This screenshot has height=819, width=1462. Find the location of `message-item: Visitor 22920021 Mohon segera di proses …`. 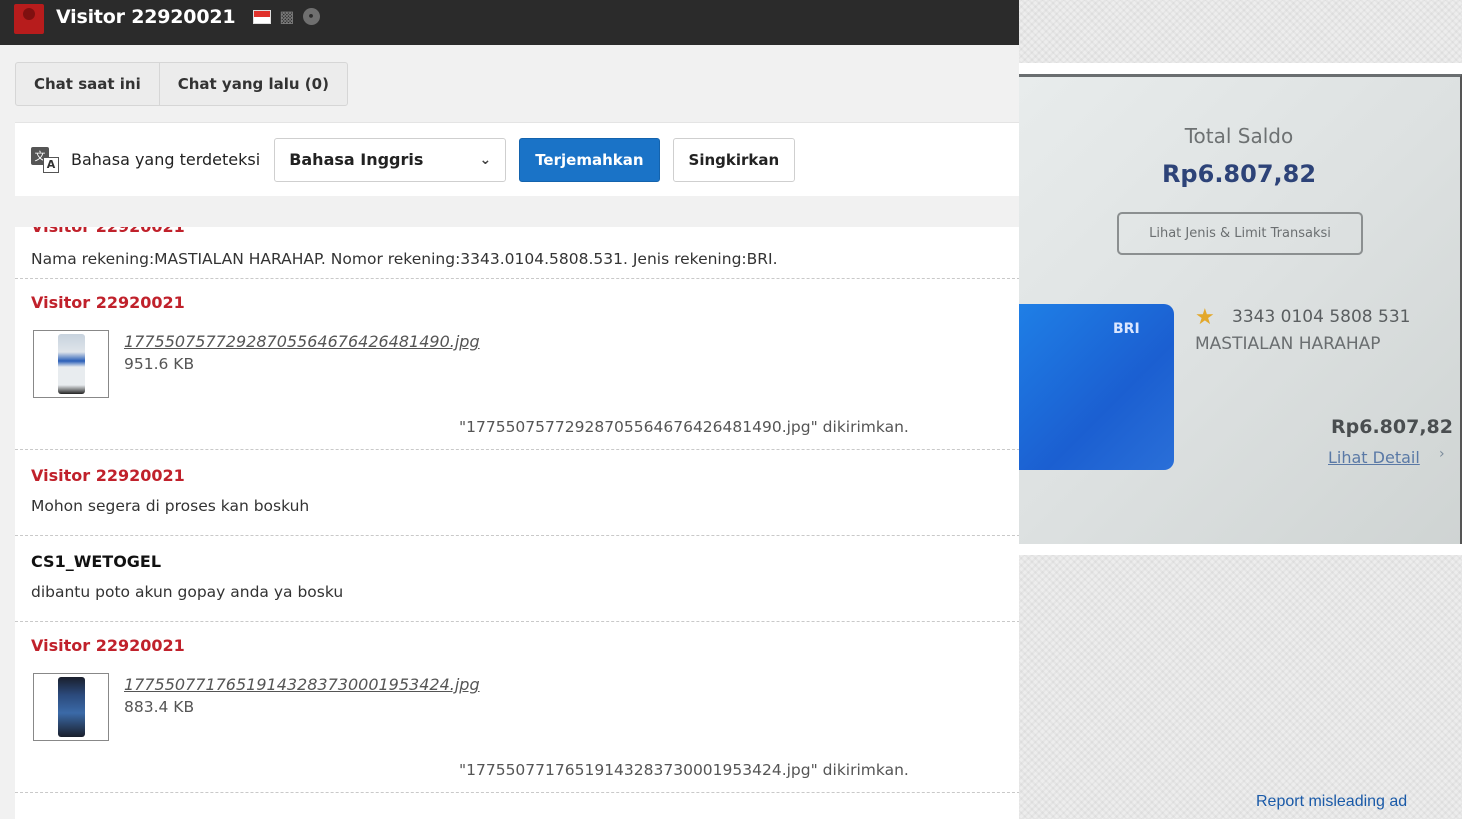

message-item: Visitor 22920021 Mohon segera di proses … is located at coordinates (517, 493).